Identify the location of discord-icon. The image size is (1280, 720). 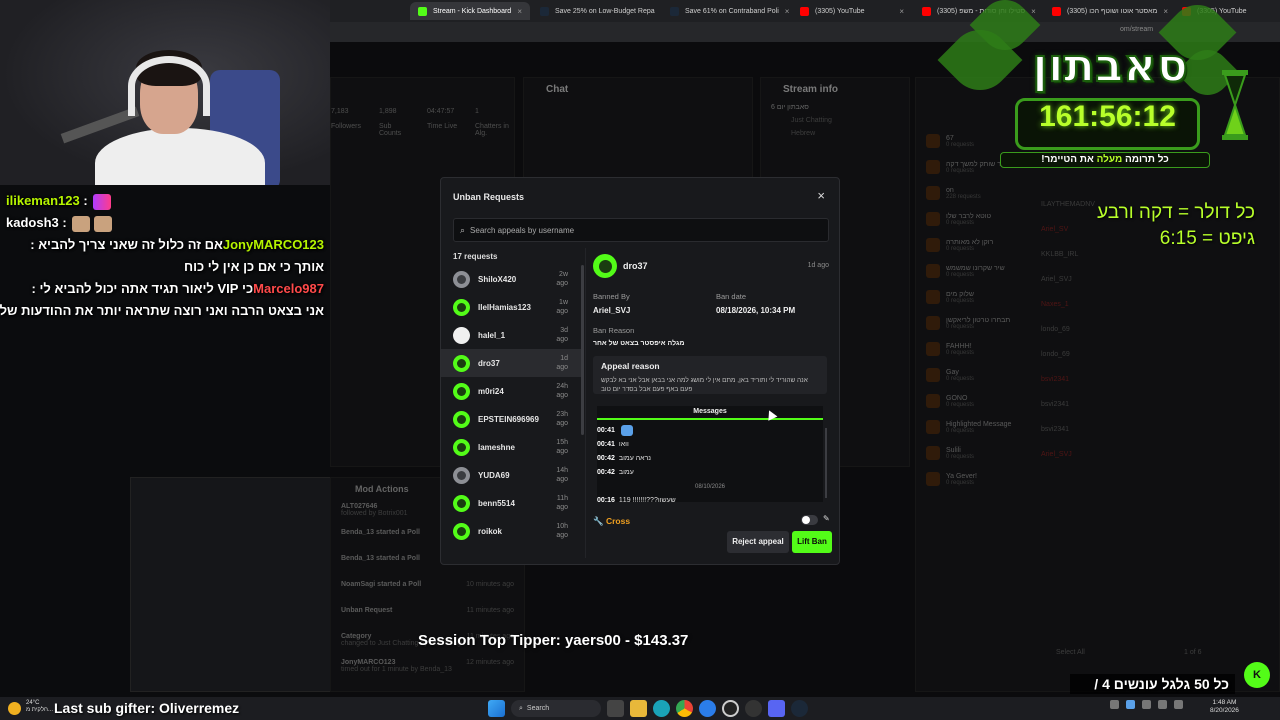
(776, 708).